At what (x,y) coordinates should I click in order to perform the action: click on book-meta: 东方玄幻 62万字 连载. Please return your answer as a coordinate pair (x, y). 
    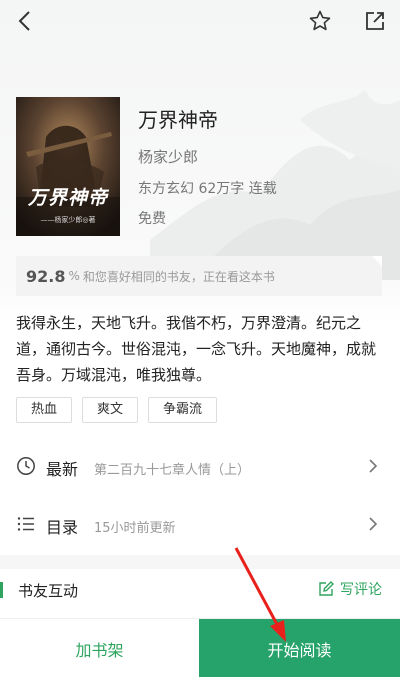
    Looking at the image, I should click on (207, 189).